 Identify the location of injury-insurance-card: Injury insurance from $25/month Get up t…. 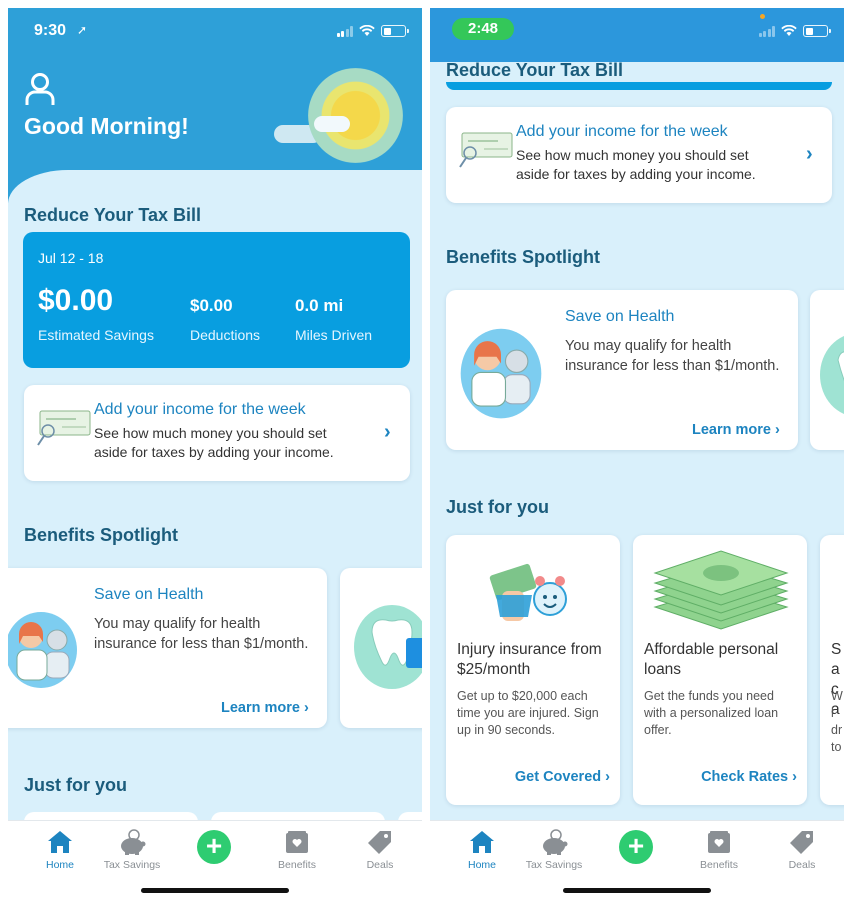
(533, 670).